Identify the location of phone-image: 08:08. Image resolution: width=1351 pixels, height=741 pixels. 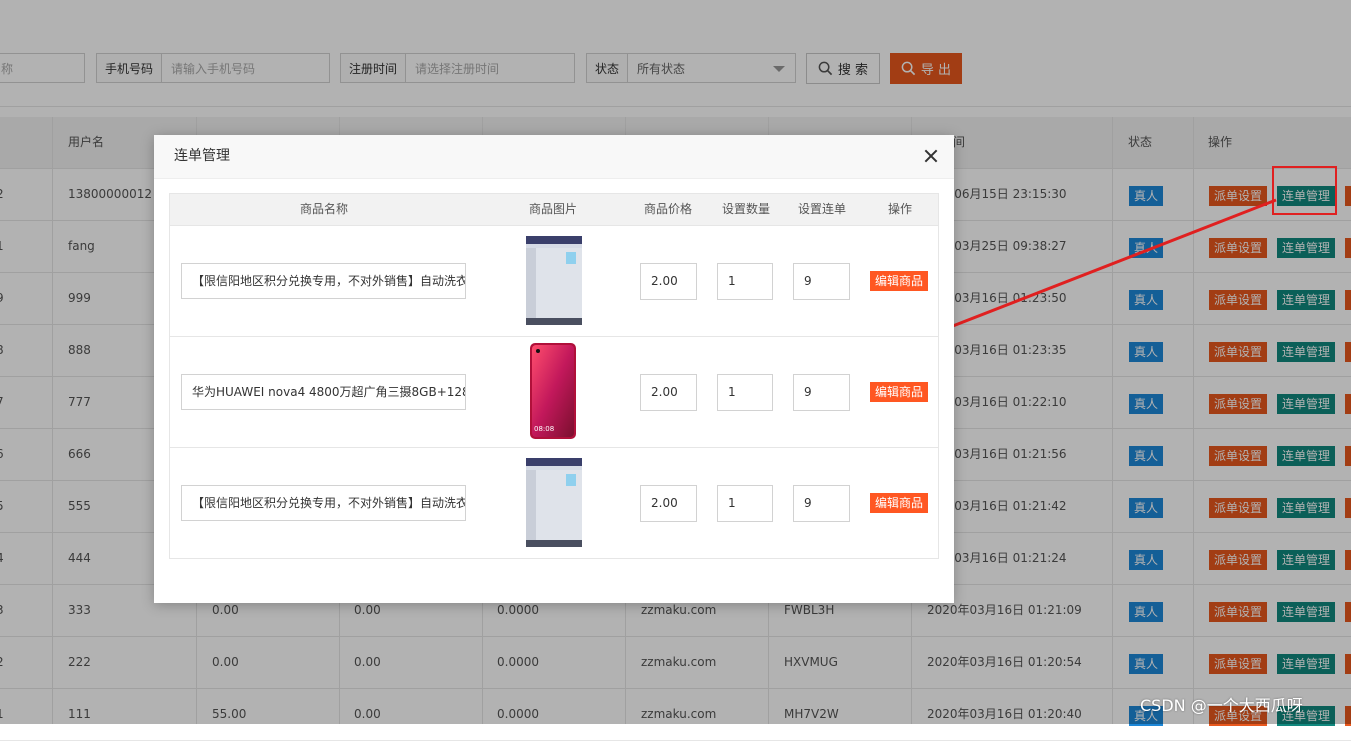
(553, 391).